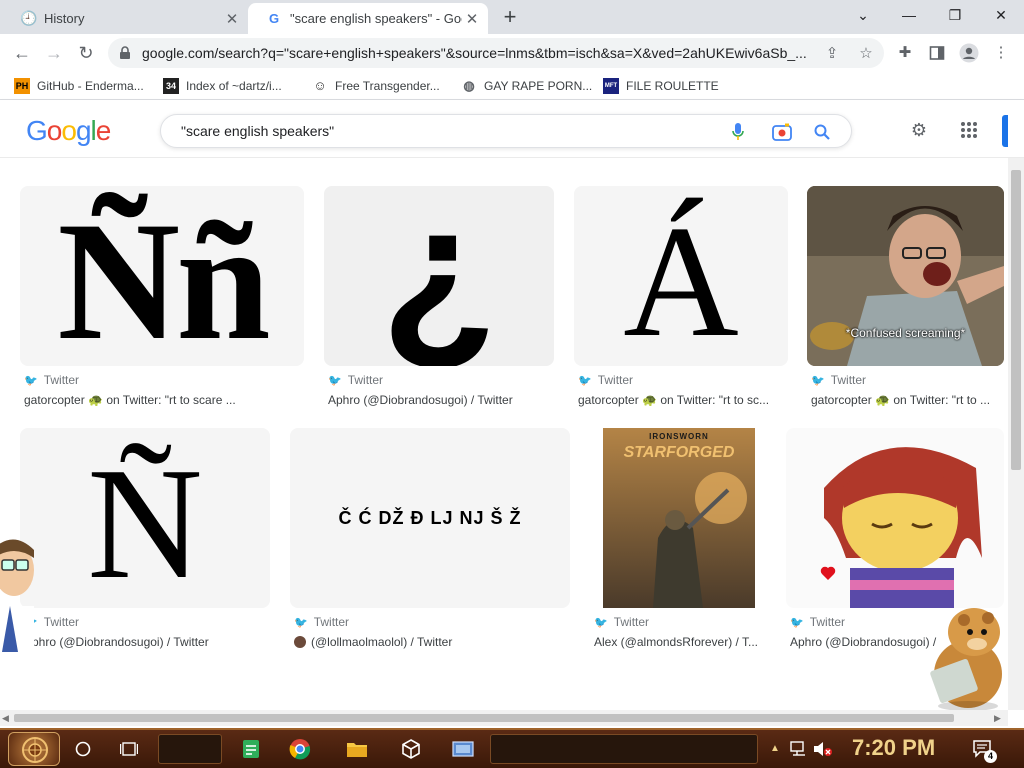 The width and height of the screenshot is (1024, 768). What do you see at coordinates (300, 749) in the screenshot?
I see `chrome-icon` at bounding box center [300, 749].